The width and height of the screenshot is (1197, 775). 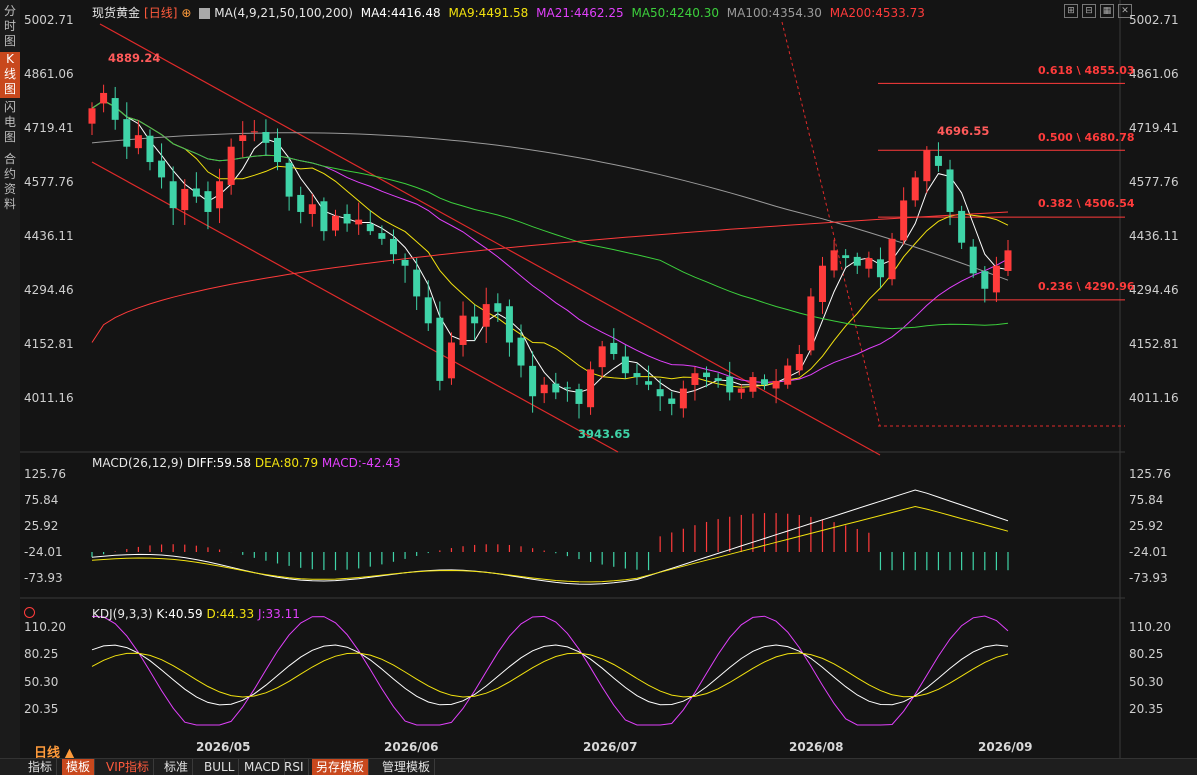 I want to click on kdj-j: J:33.11, so click(x=278, y=614).